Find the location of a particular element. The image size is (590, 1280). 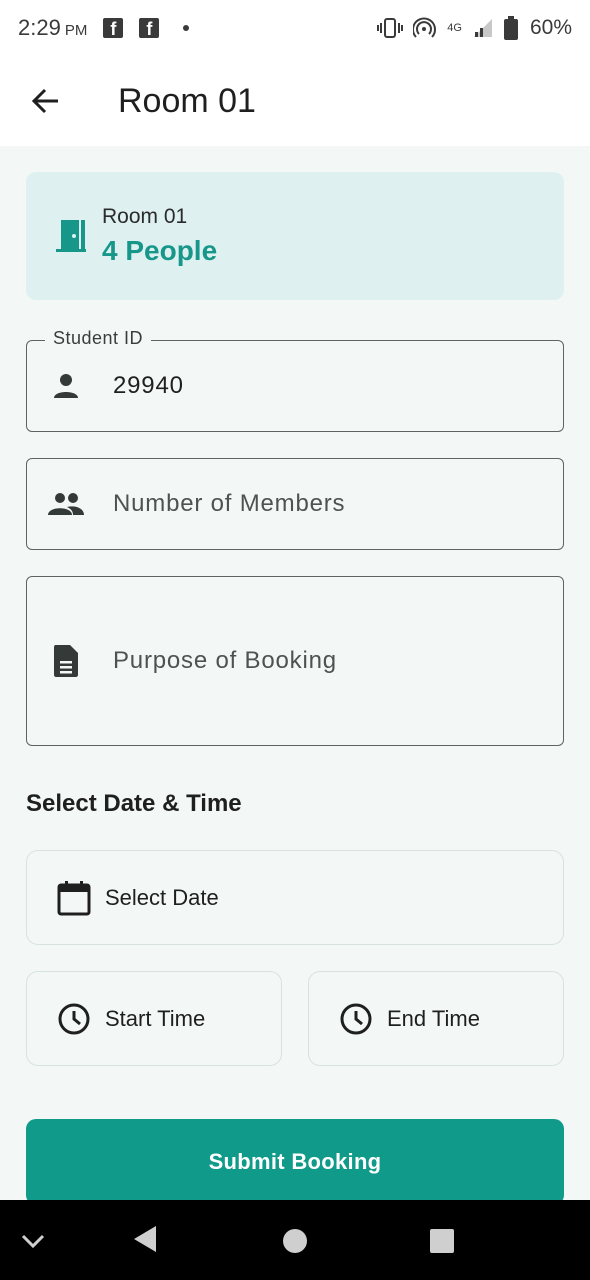

purpose-field: Purpose of Booking is located at coordinates (295, 661).